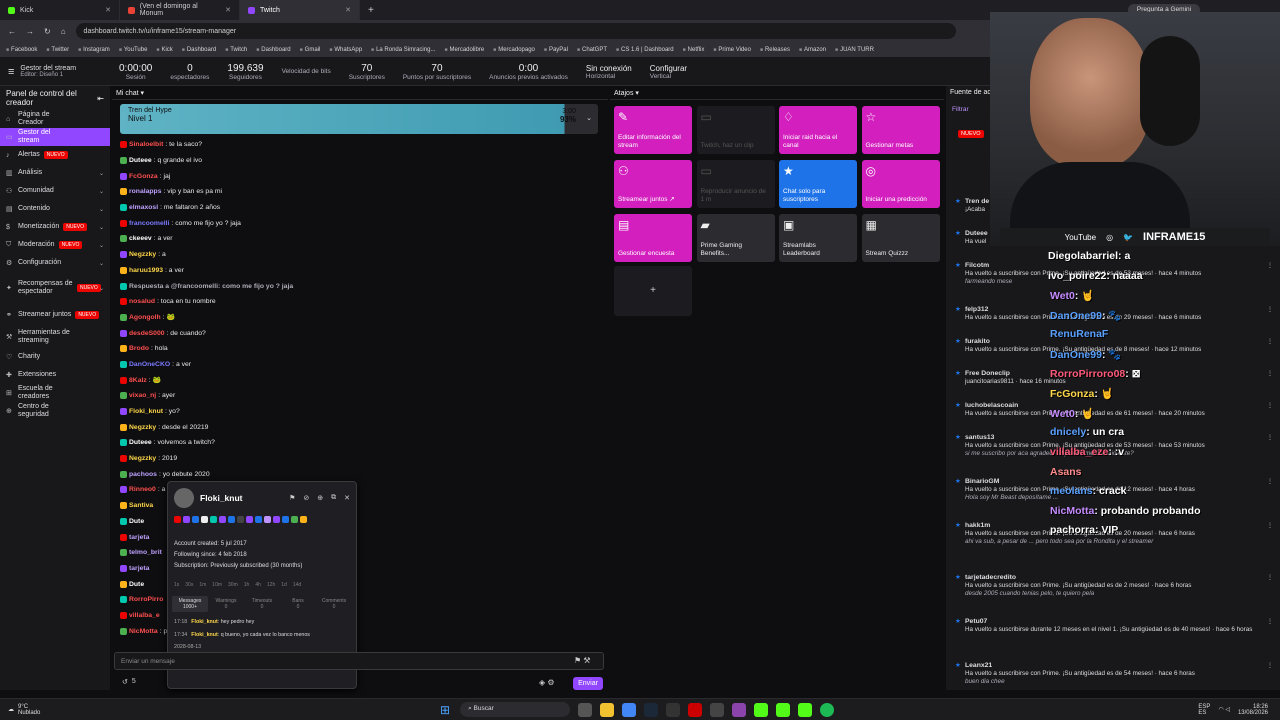 The height and width of the screenshot is (720, 1280). I want to click on shortcut-tile: ▤ Gestionar encuesta, so click(653, 238).